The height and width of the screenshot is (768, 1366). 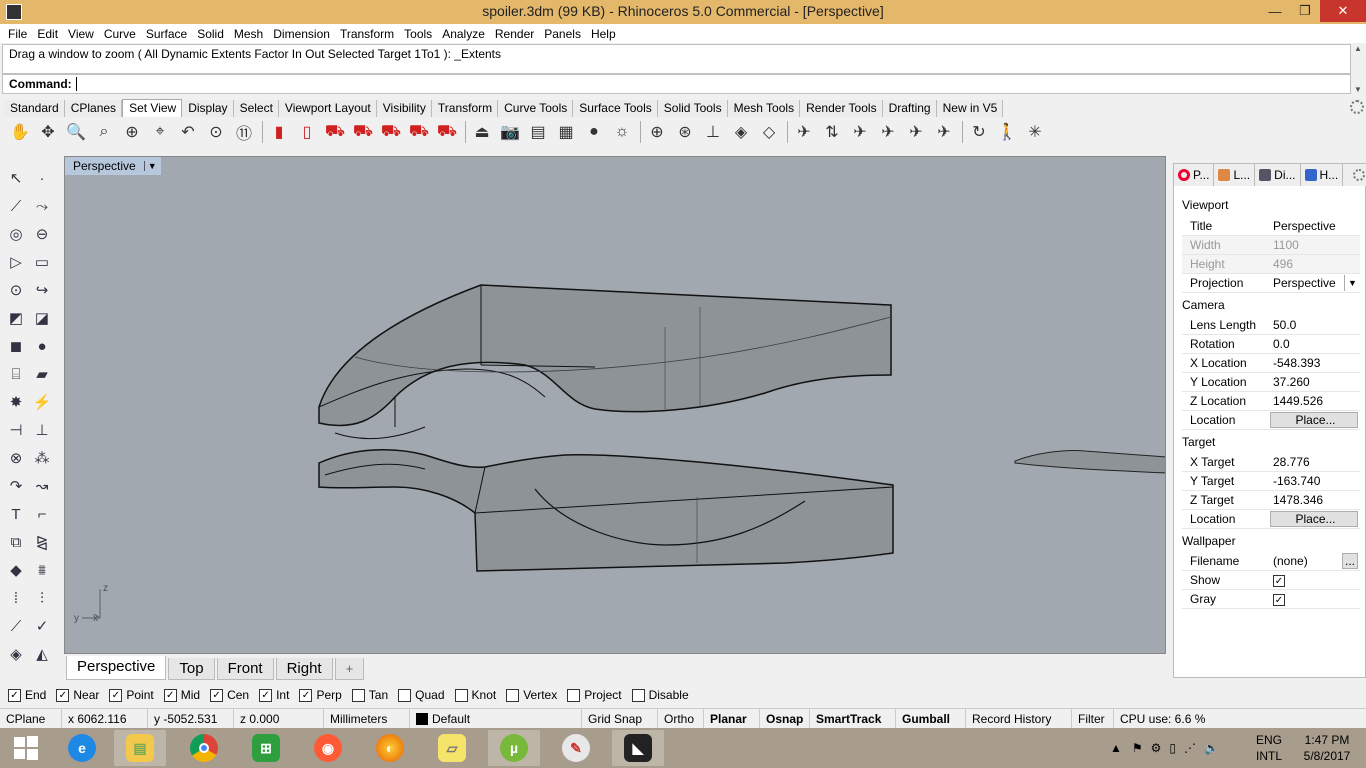 What do you see at coordinates (531, 695) in the screenshot?
I see `osnap-vertex: Vertex` at bounding box center [531, 695].